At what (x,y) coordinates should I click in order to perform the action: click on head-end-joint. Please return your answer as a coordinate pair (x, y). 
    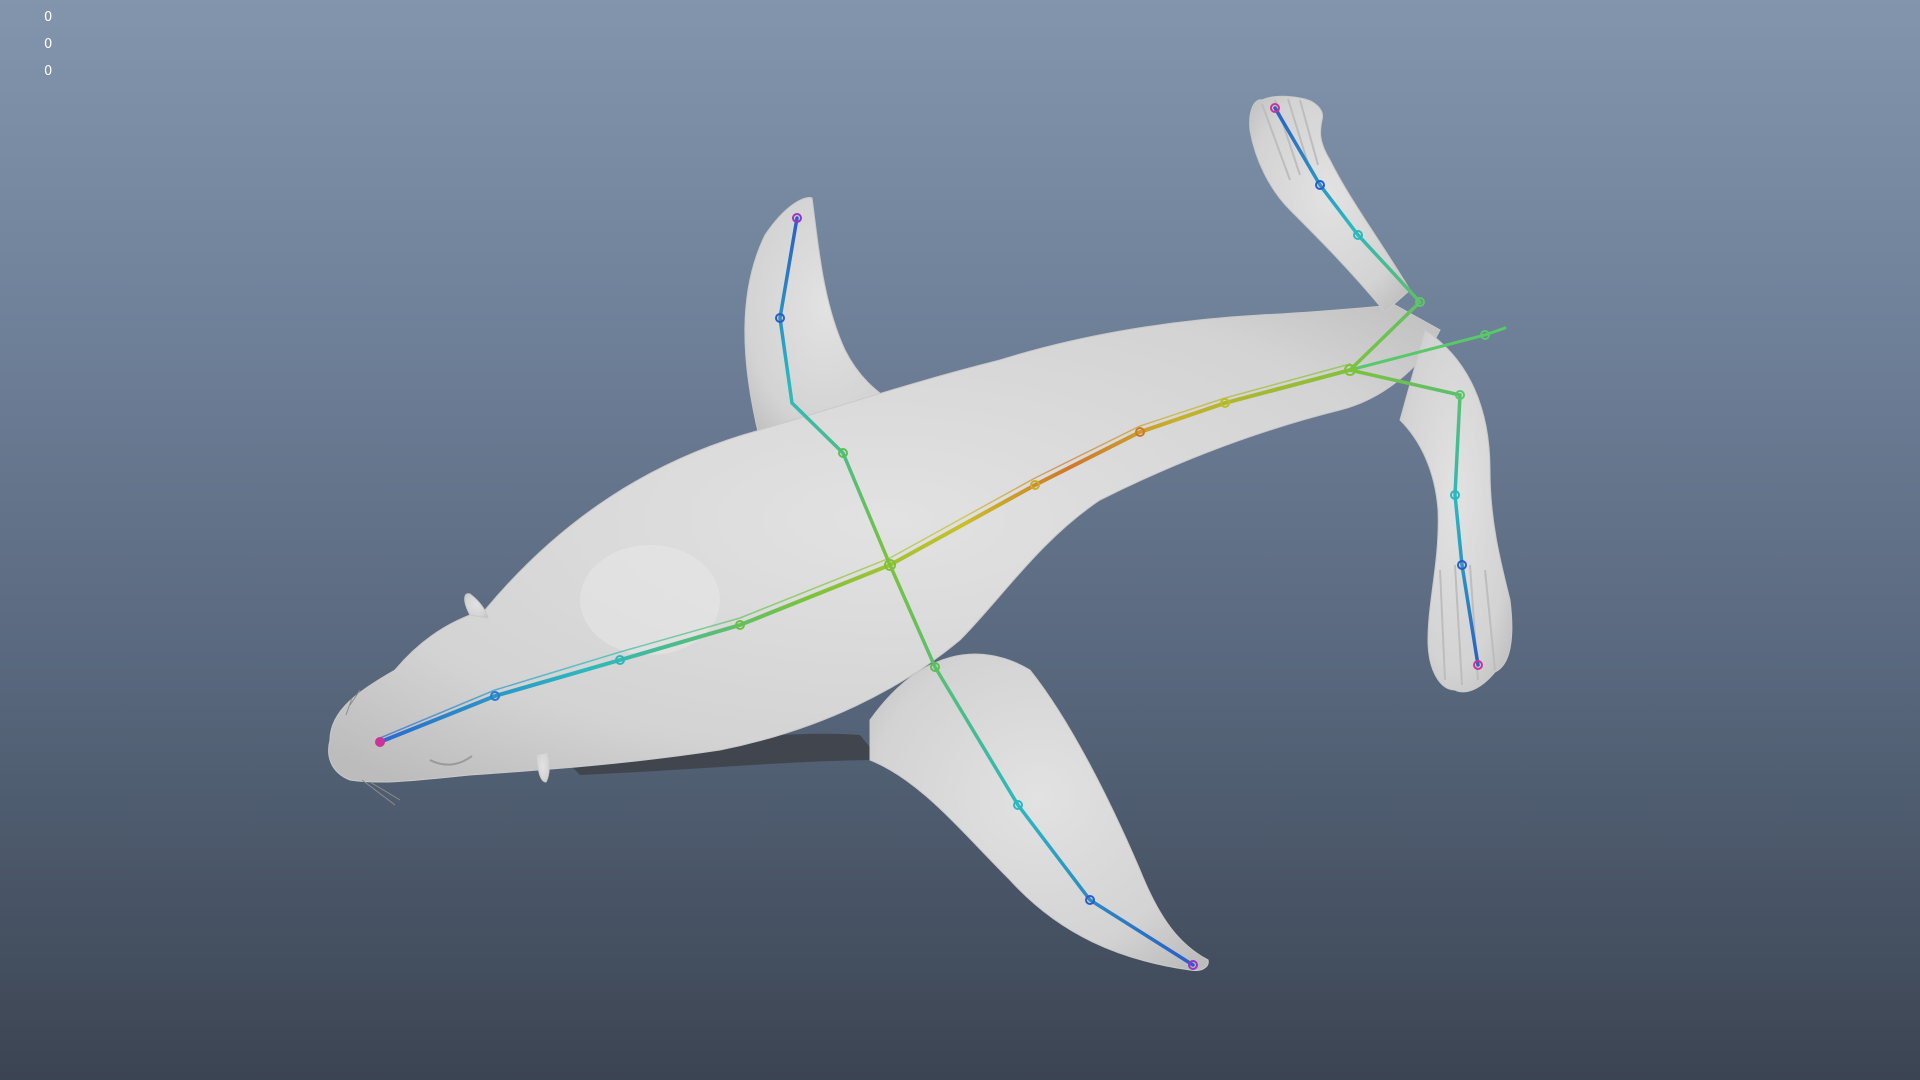
    Looking at the image, I should click on (380, 742).